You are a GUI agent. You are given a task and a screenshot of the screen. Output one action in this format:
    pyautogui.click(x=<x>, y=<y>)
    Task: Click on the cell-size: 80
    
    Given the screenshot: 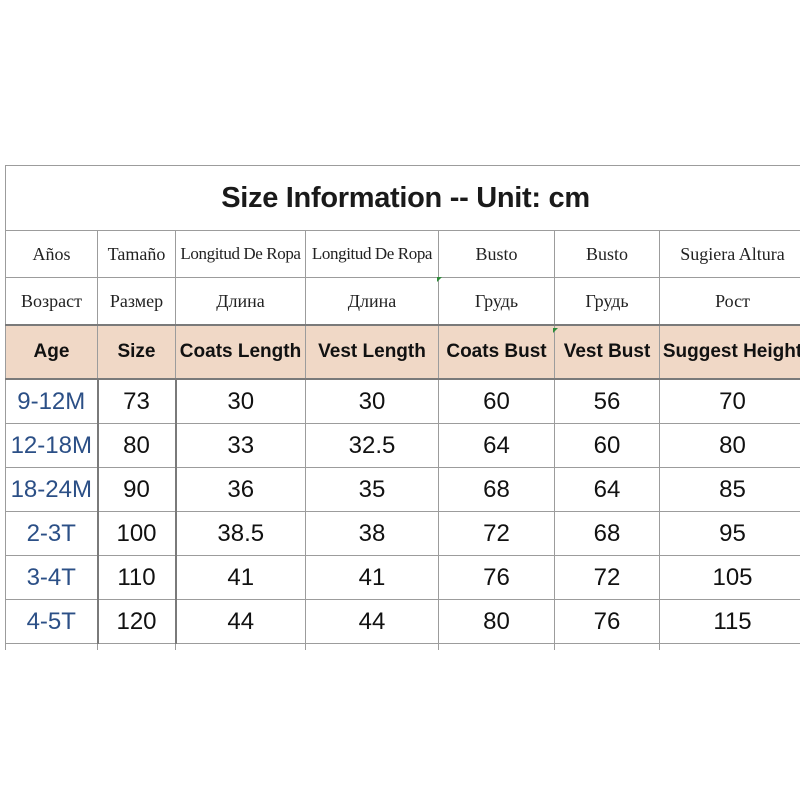 What is the action you would take?
    pyautogui.click(x=136, y=445)
    